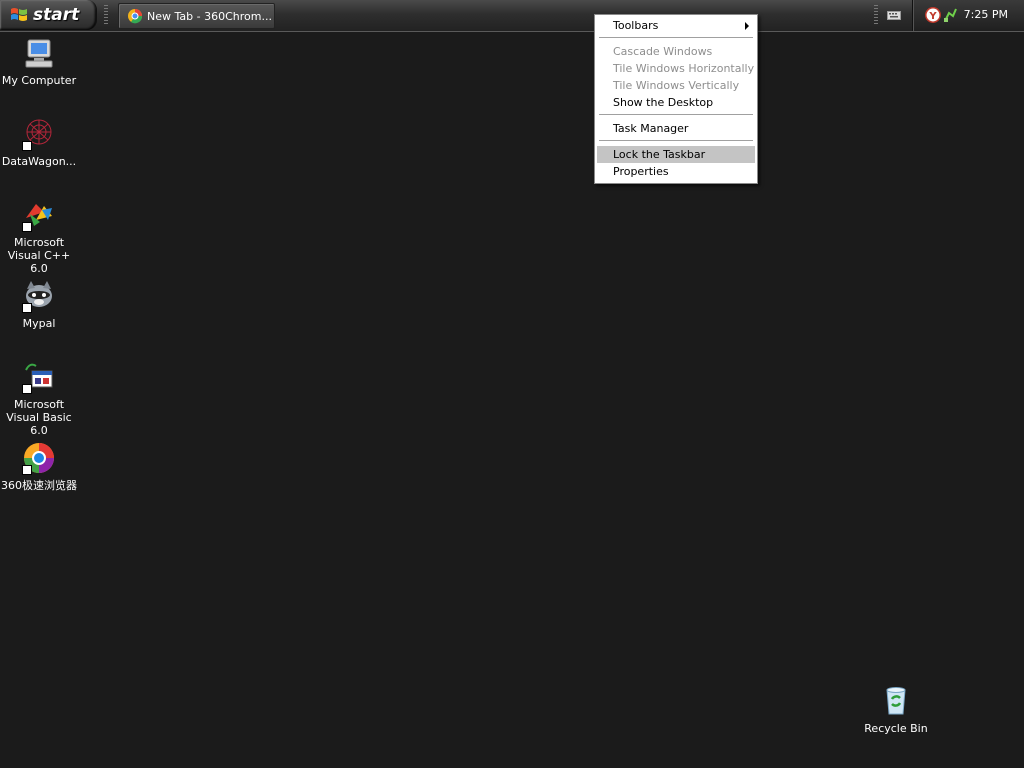 The image size is (1024, 768). What do you see at coordinates (896, 701) in the screenshot?
I see `recycle-bin-icon` at bounding box center [896, 701].